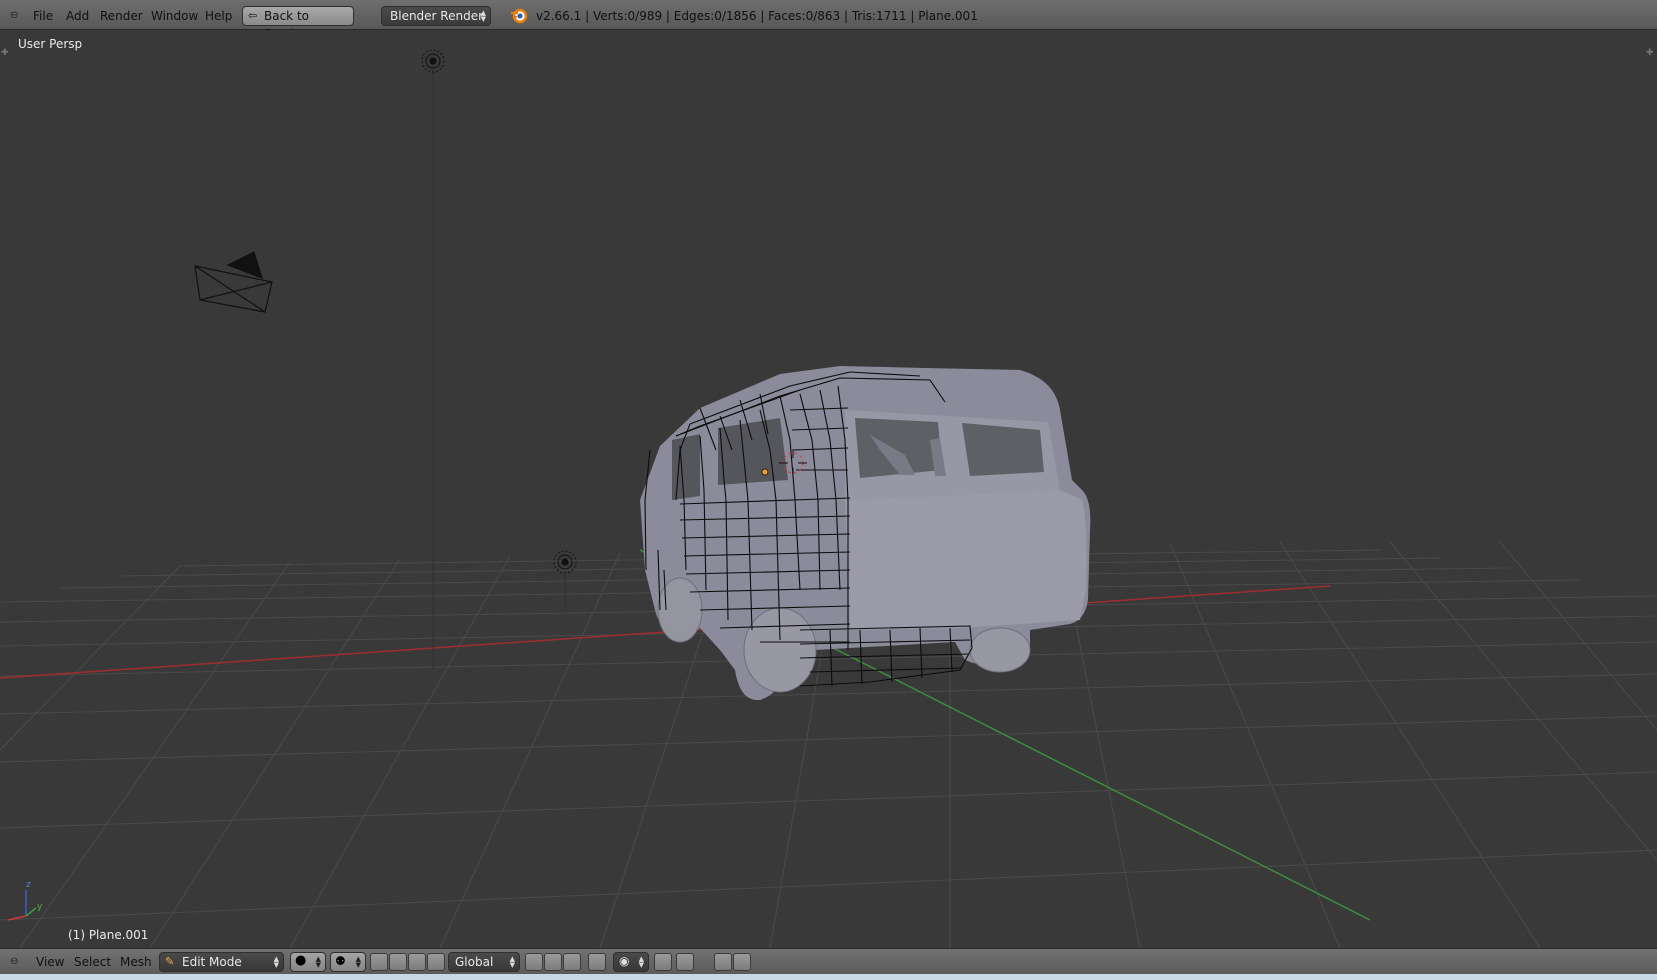 The height and width of the screenshot is (980, 1657). I want to click on view-name-label: User Persp, so click(50, 44).